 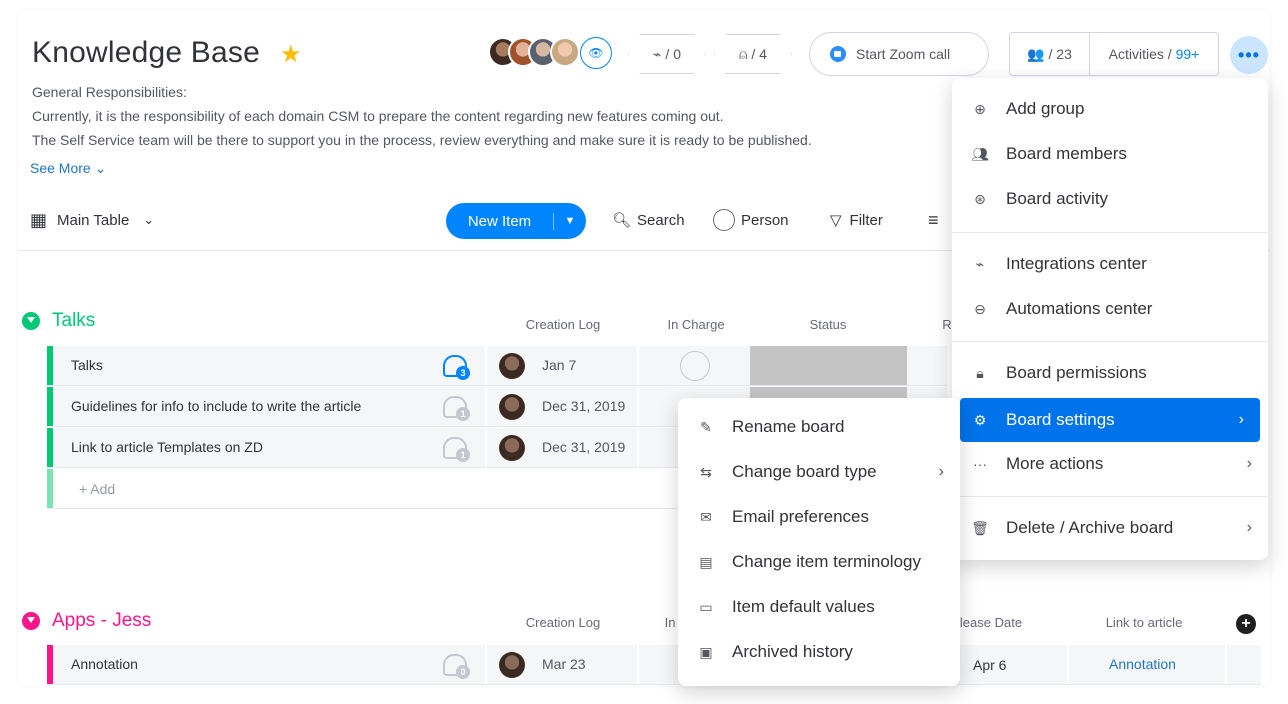 What do you see at coordinates (706, 426) in the screenshot?
I see `pencil-icon: ✎` at bounding box center [706, 426].